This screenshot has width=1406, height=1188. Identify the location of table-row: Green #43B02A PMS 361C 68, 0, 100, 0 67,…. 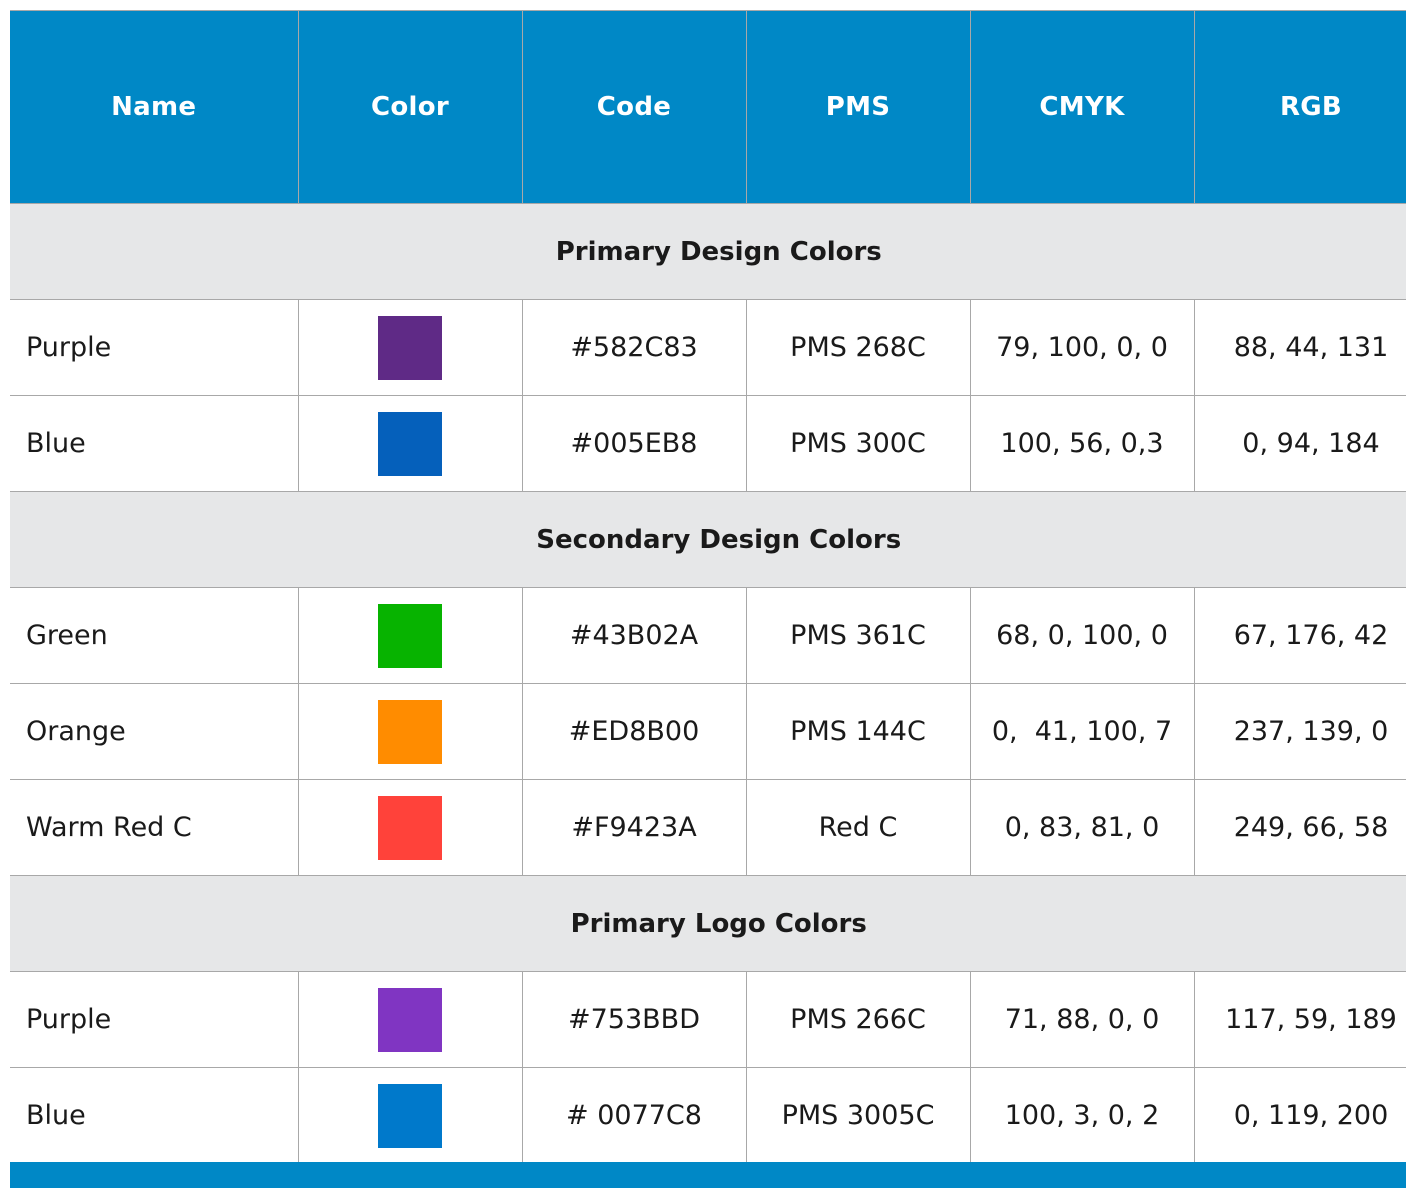
(708, 635).